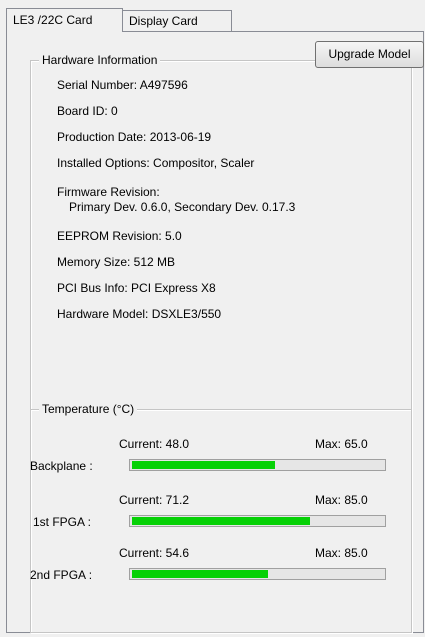 This screenshot has height=637, width=425. Describe the element at coordinates (62, 522) in the screenshot. I see `fpga1-label: 1st FPGA :` at that location.